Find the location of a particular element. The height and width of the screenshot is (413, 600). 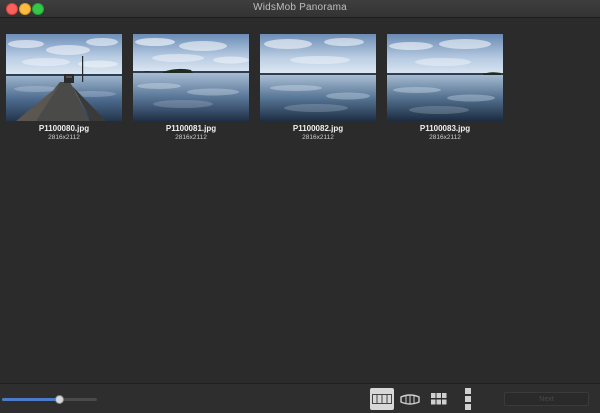

photo-item: P1100080.jpg 2816x2112 is located at coordinates (64, 87).